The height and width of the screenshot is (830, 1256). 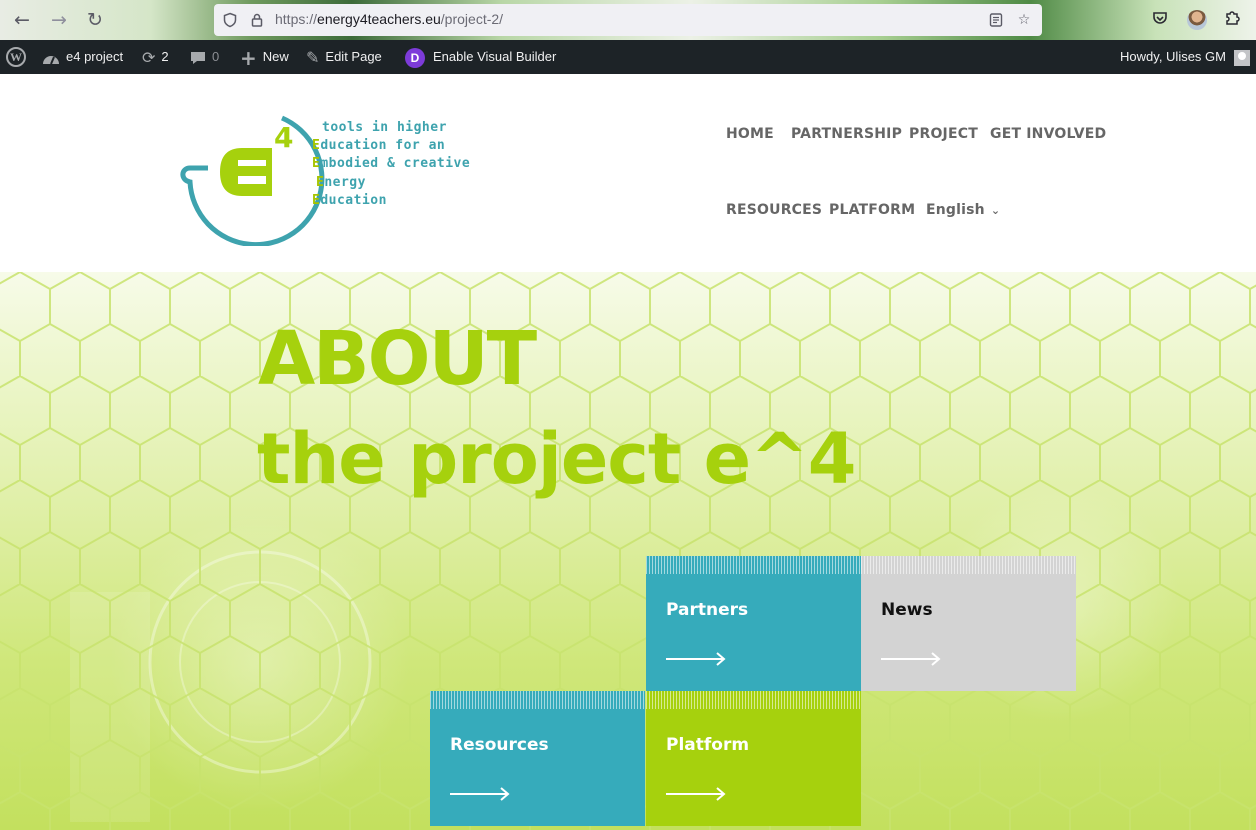 I want to click on e4-logo-icon: 4, so click(x=252, y=180).